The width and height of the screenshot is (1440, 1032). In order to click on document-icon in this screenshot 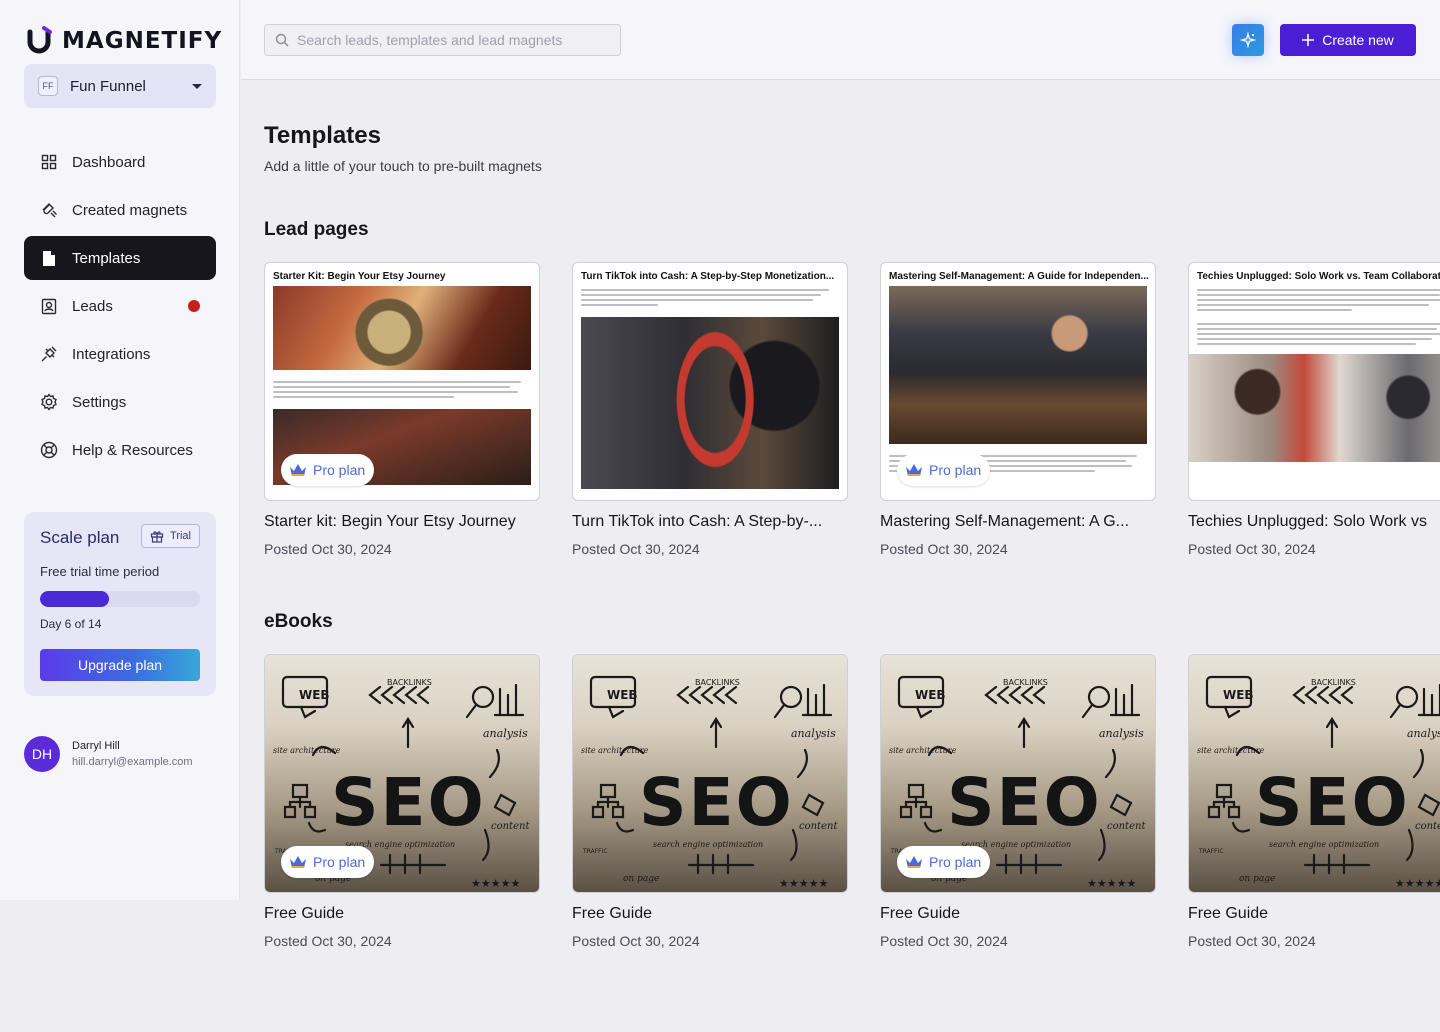, I will do `click(49, 258)`.